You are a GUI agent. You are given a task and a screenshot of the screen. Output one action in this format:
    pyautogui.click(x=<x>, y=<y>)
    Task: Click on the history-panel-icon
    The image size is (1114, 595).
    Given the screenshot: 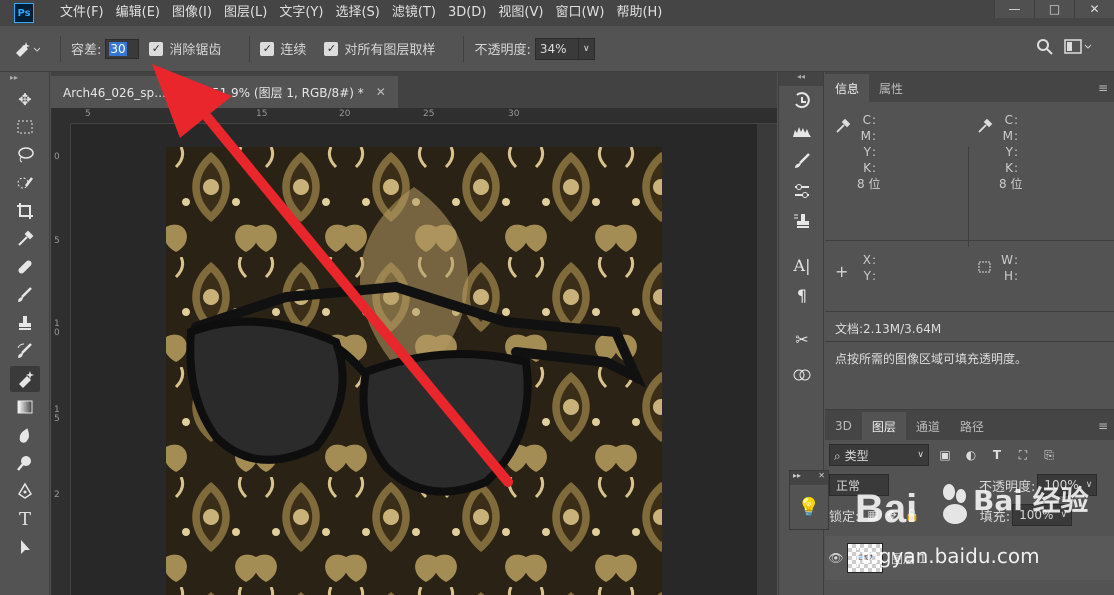 What is the action you would take?
    pyautogui.click(x=802, y=101)
    